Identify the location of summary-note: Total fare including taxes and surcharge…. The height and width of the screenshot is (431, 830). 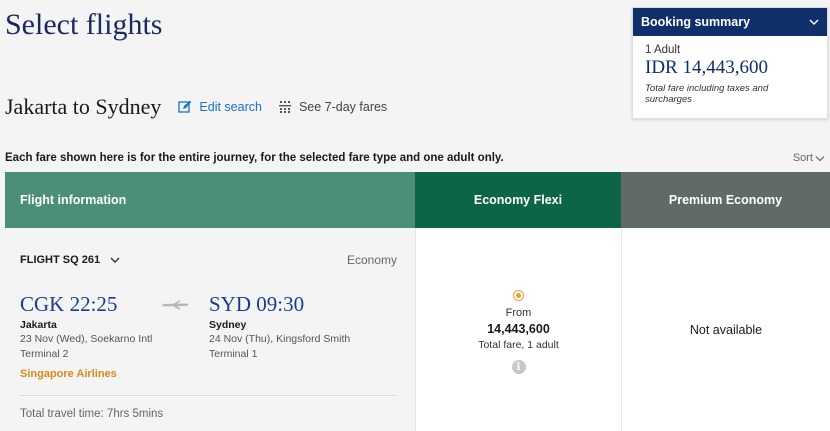
(707, 94).